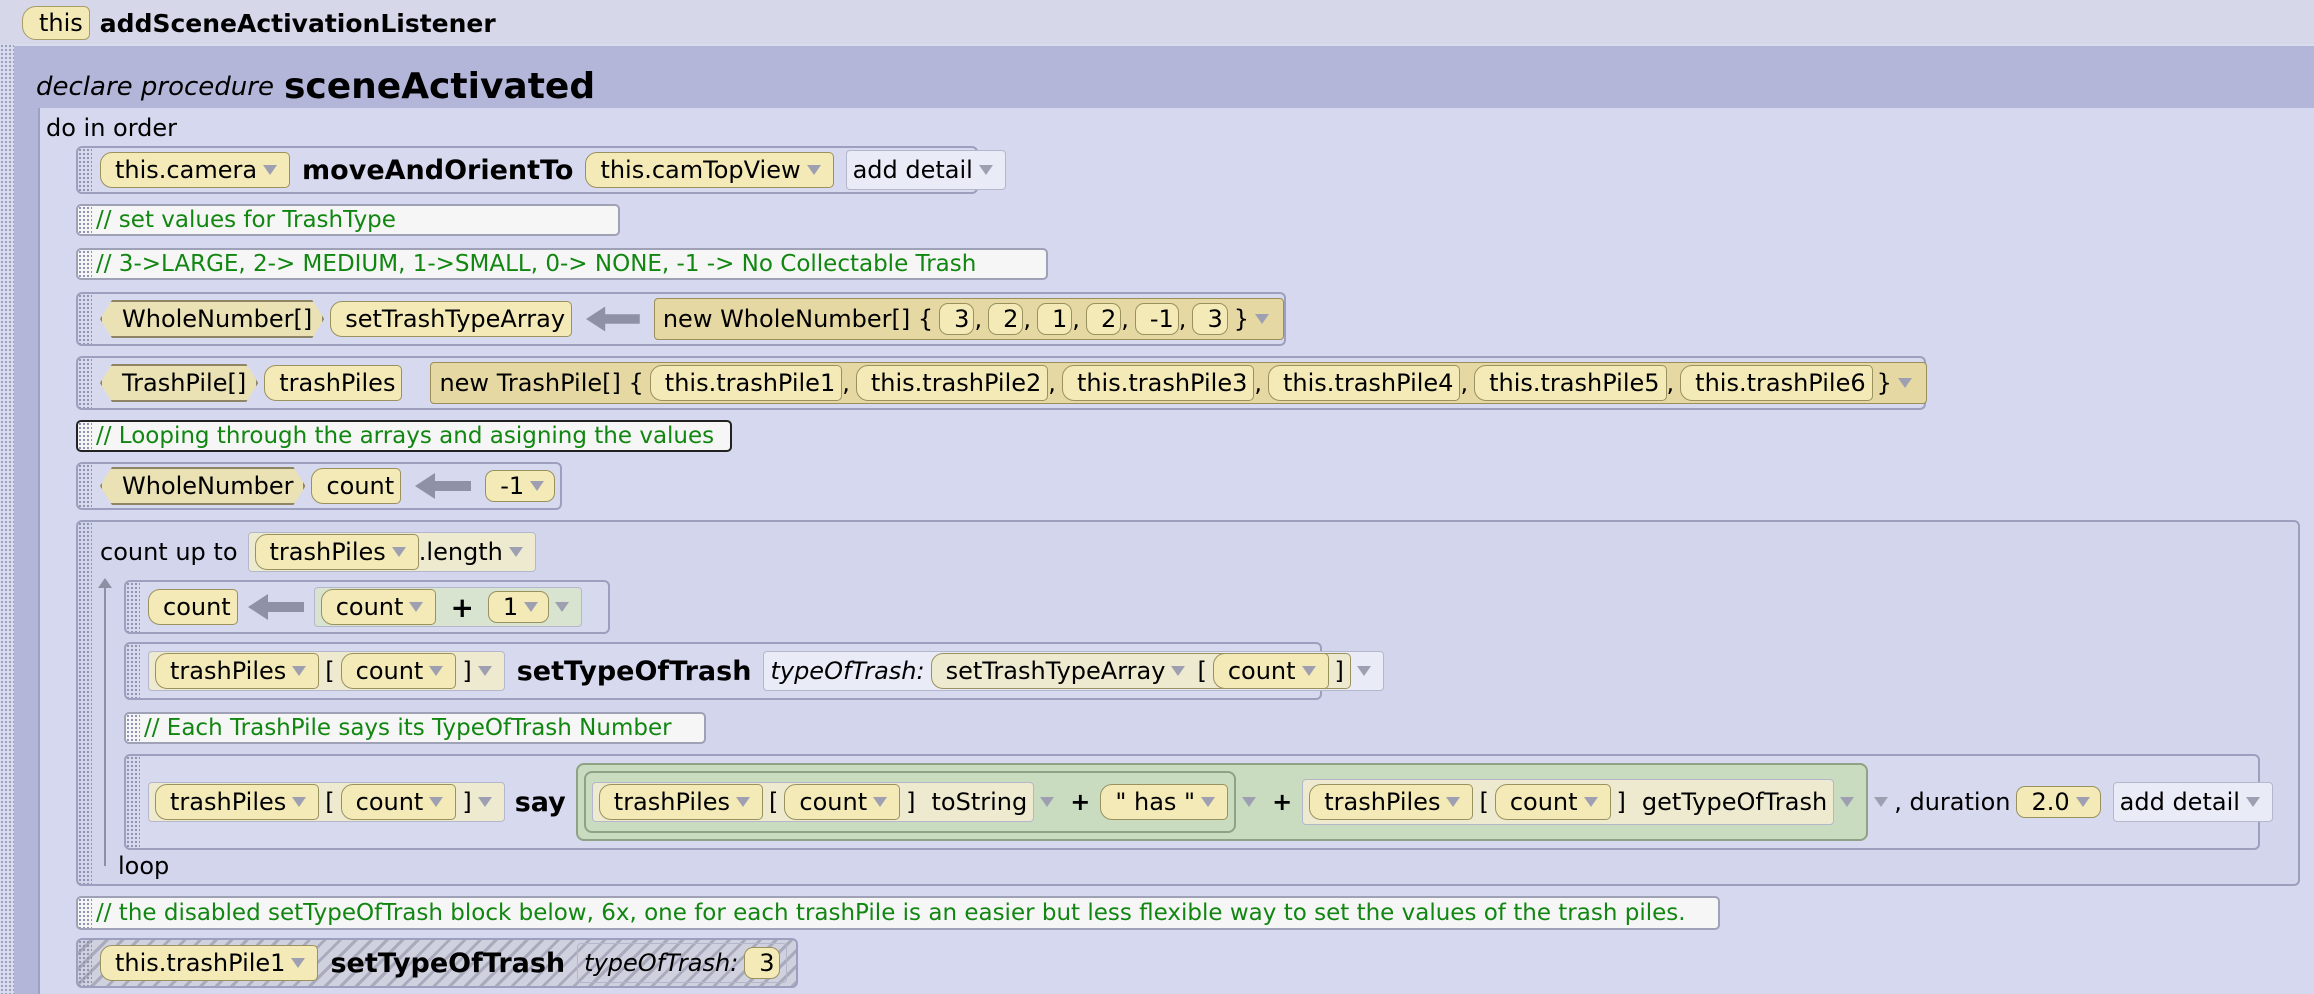  I want to click on settrashtypearray-var: setTrashTypeArray, so click(451, 319).